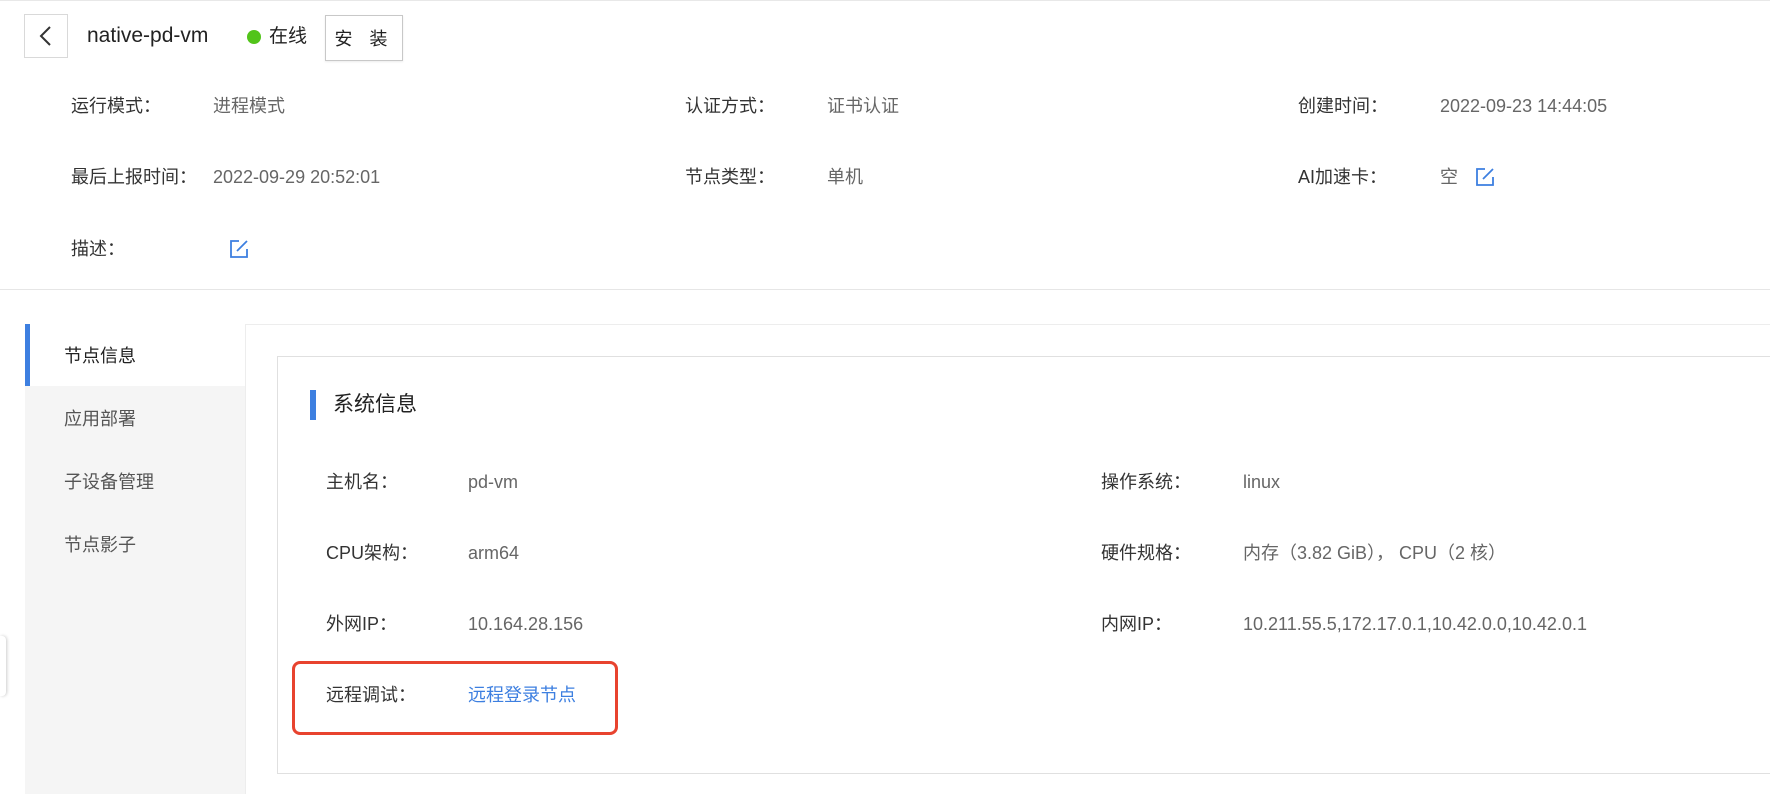  Describe the element at coordinates (109, 482) in the screenshot. I see `nav-item-label: 子设备管理` at that location.